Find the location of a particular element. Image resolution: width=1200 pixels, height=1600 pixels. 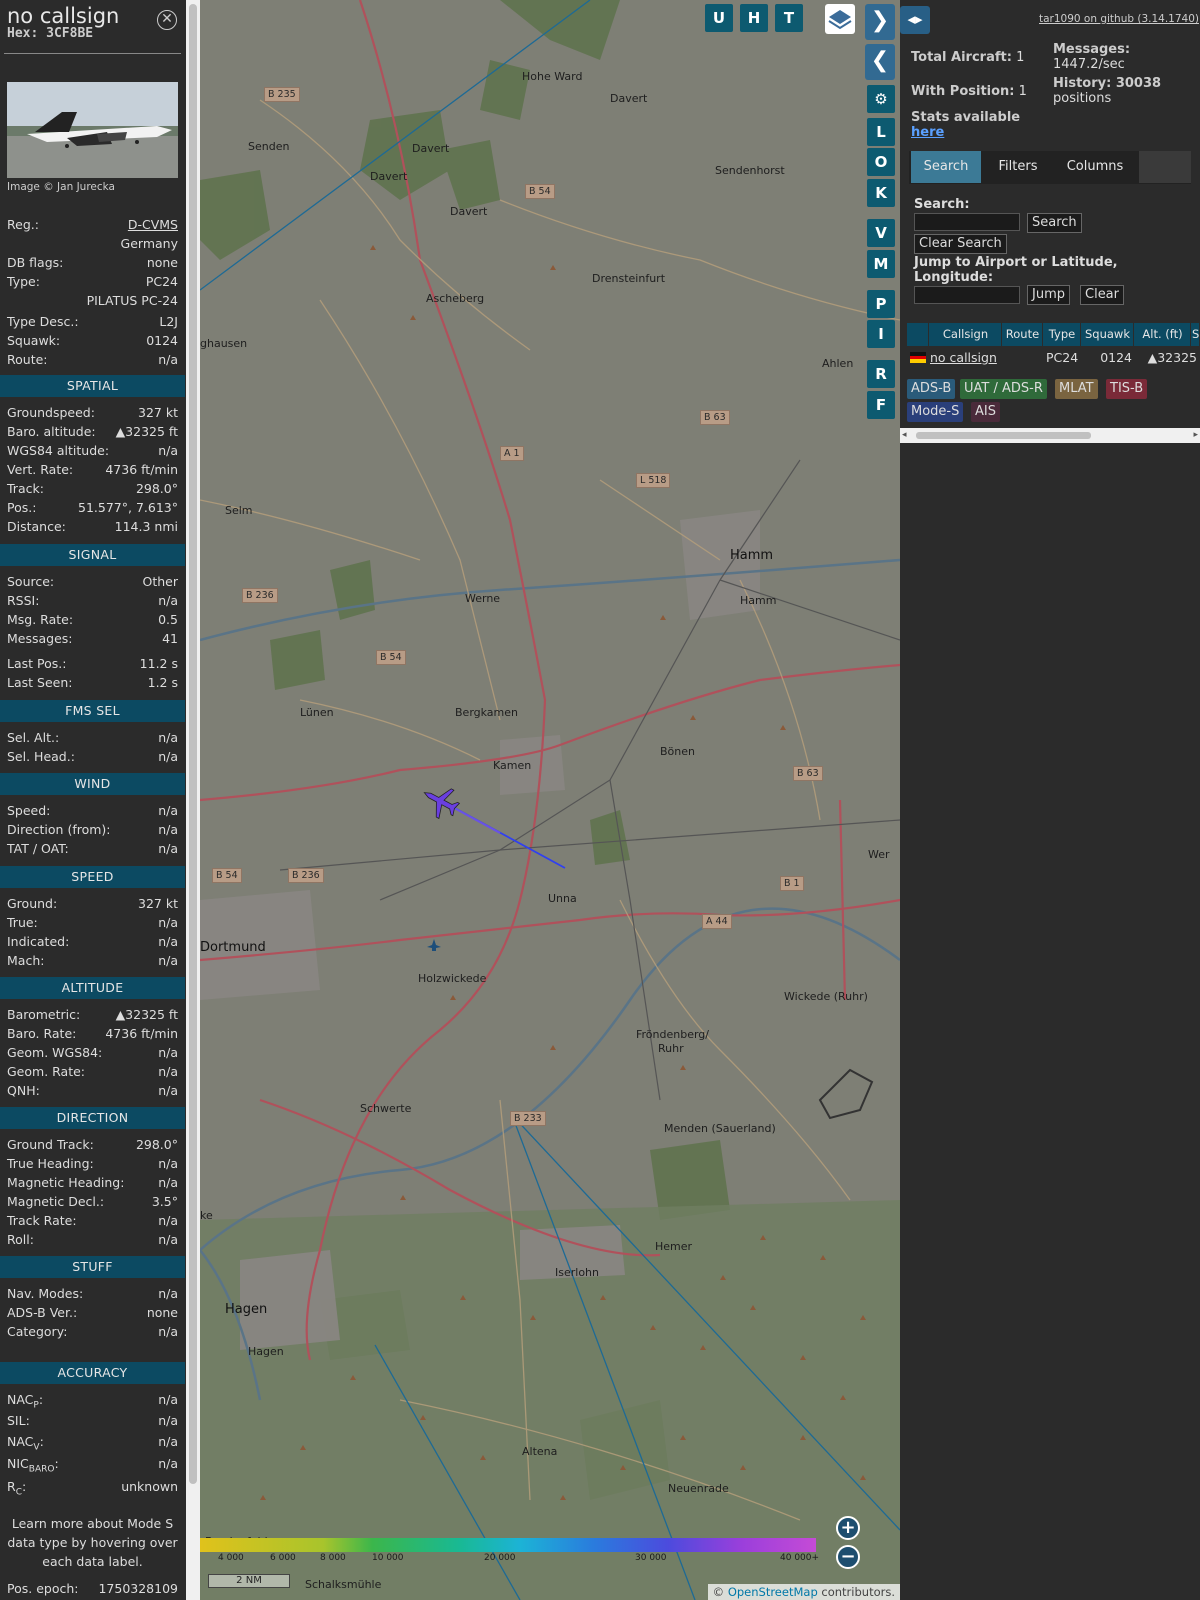

toggle-sidebar-button: ◂▸ is located at coordinates (915, 20).